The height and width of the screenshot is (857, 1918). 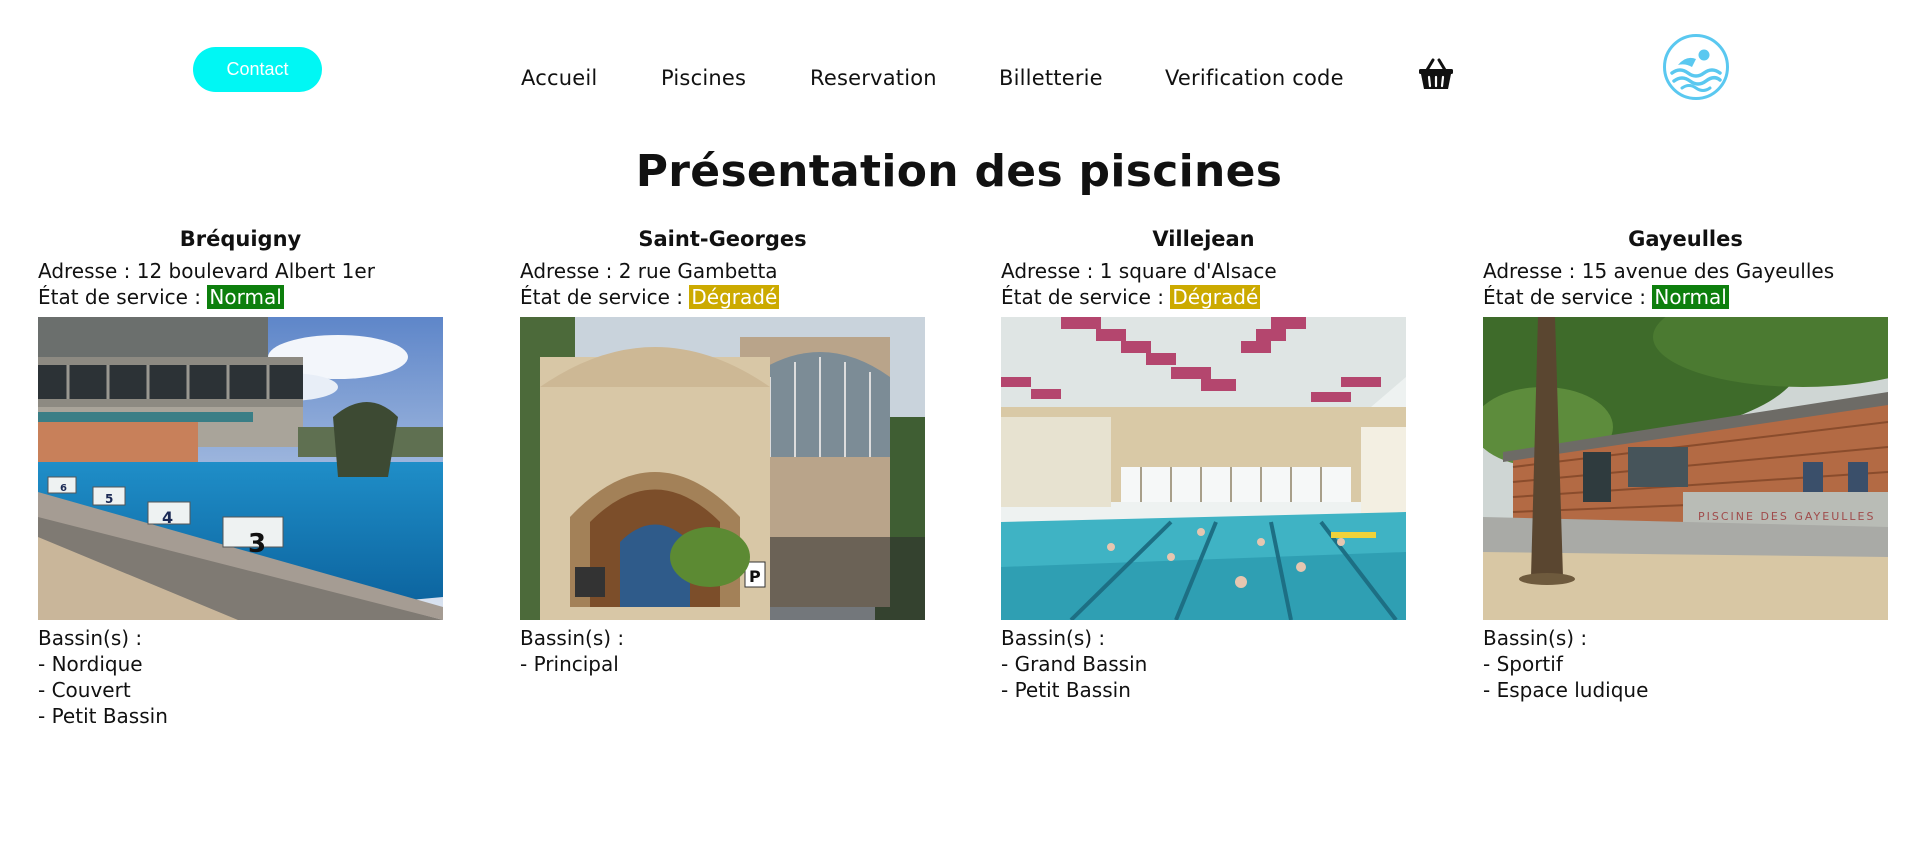 I want to click on pool-name: Gayeulles, so click(x=1685, y=239).